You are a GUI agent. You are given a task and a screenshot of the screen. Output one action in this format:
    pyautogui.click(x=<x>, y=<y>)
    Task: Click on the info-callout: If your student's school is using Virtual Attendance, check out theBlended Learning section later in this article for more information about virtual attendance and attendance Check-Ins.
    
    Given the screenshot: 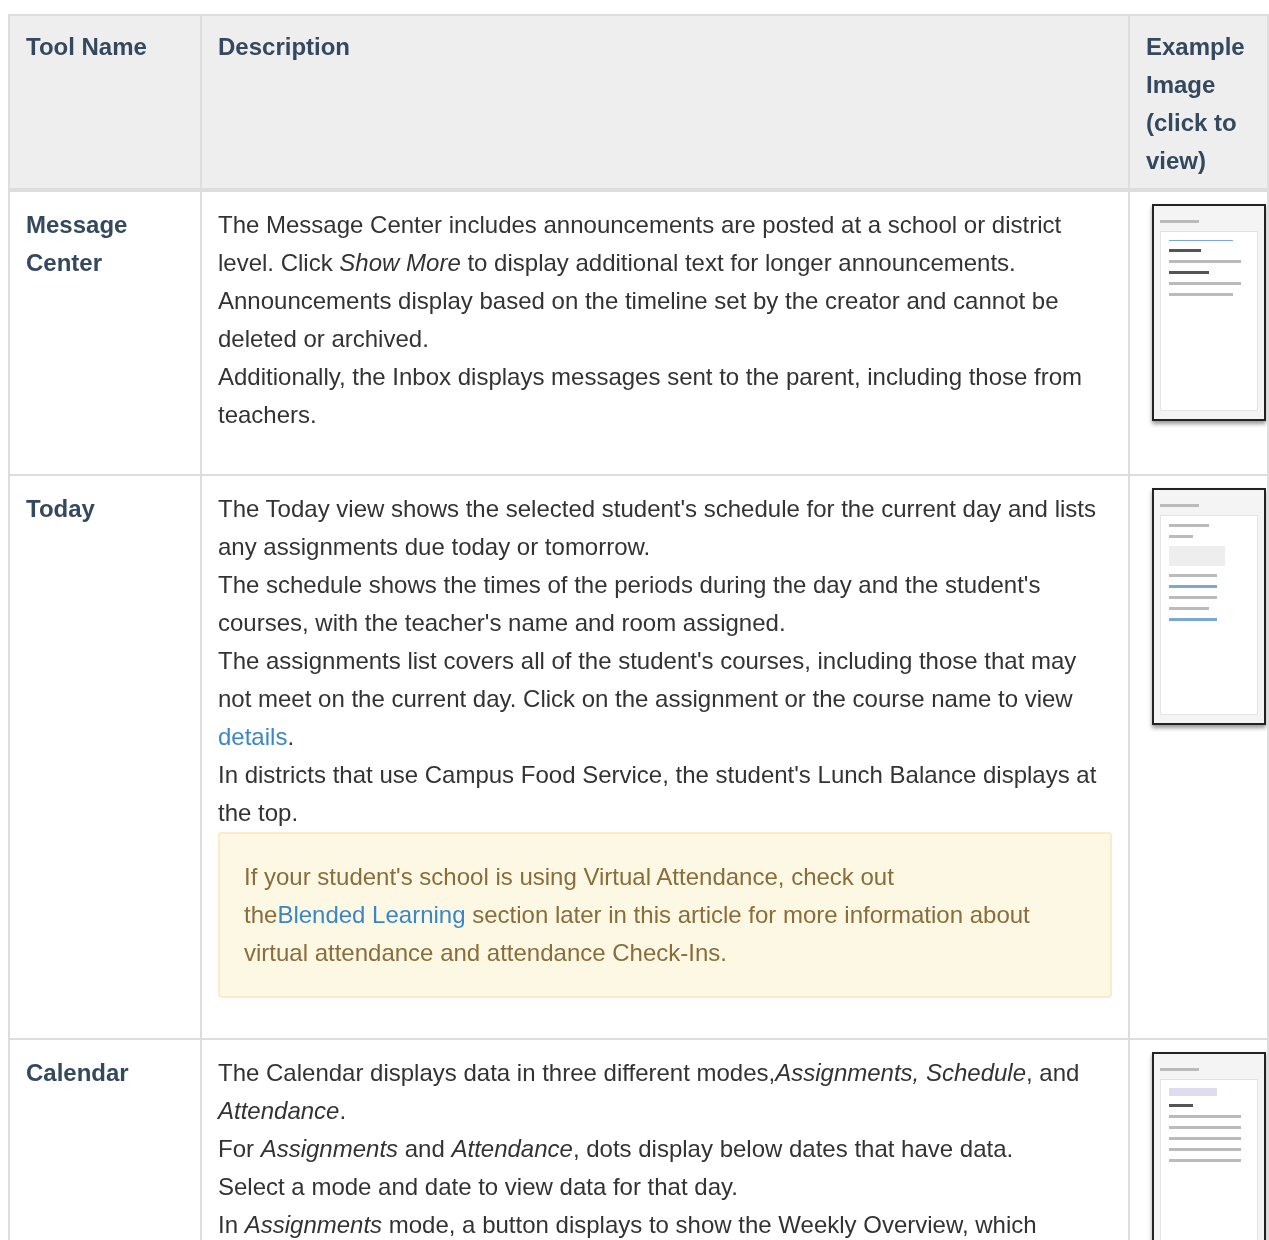 What is the action you would take?
    pyautogui.click(x=665, y=915)
    